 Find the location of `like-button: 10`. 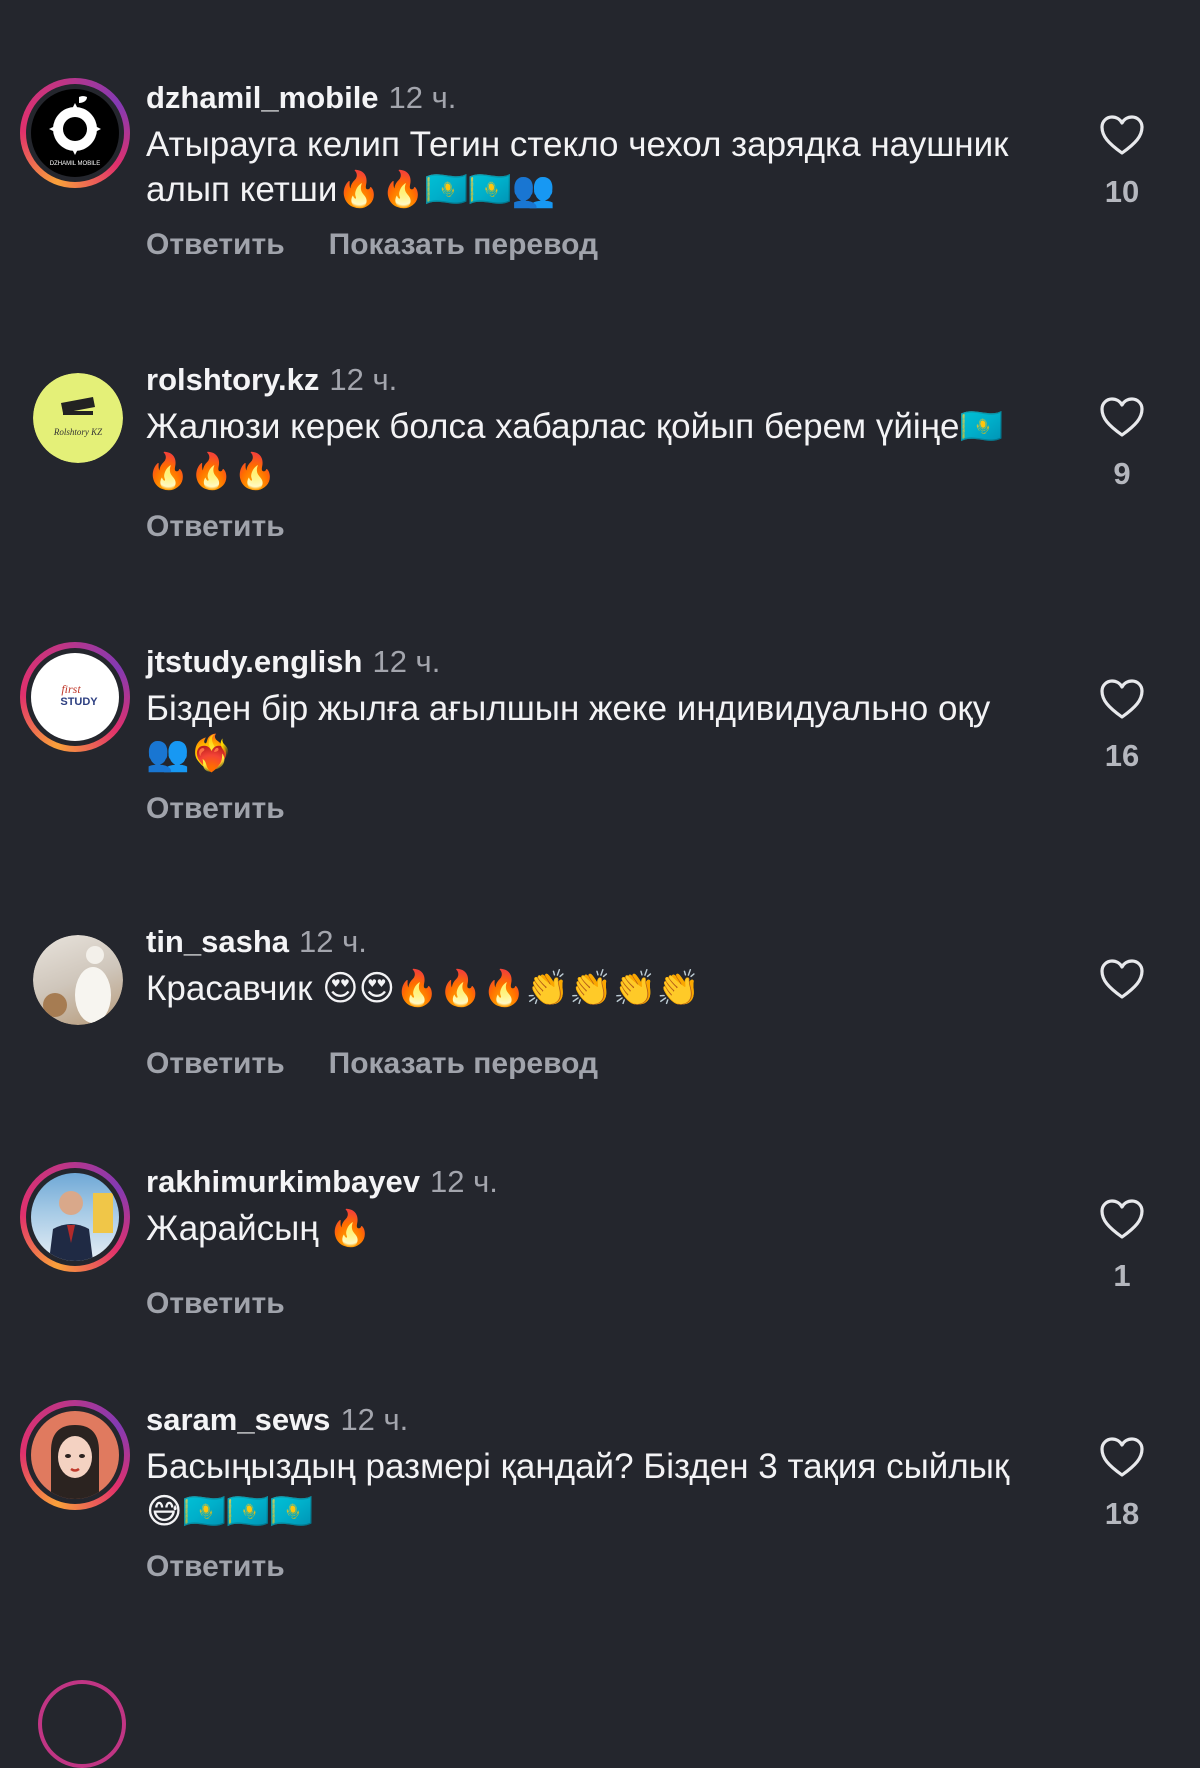

like-button: 10 is located at coordinates (1122, 162).